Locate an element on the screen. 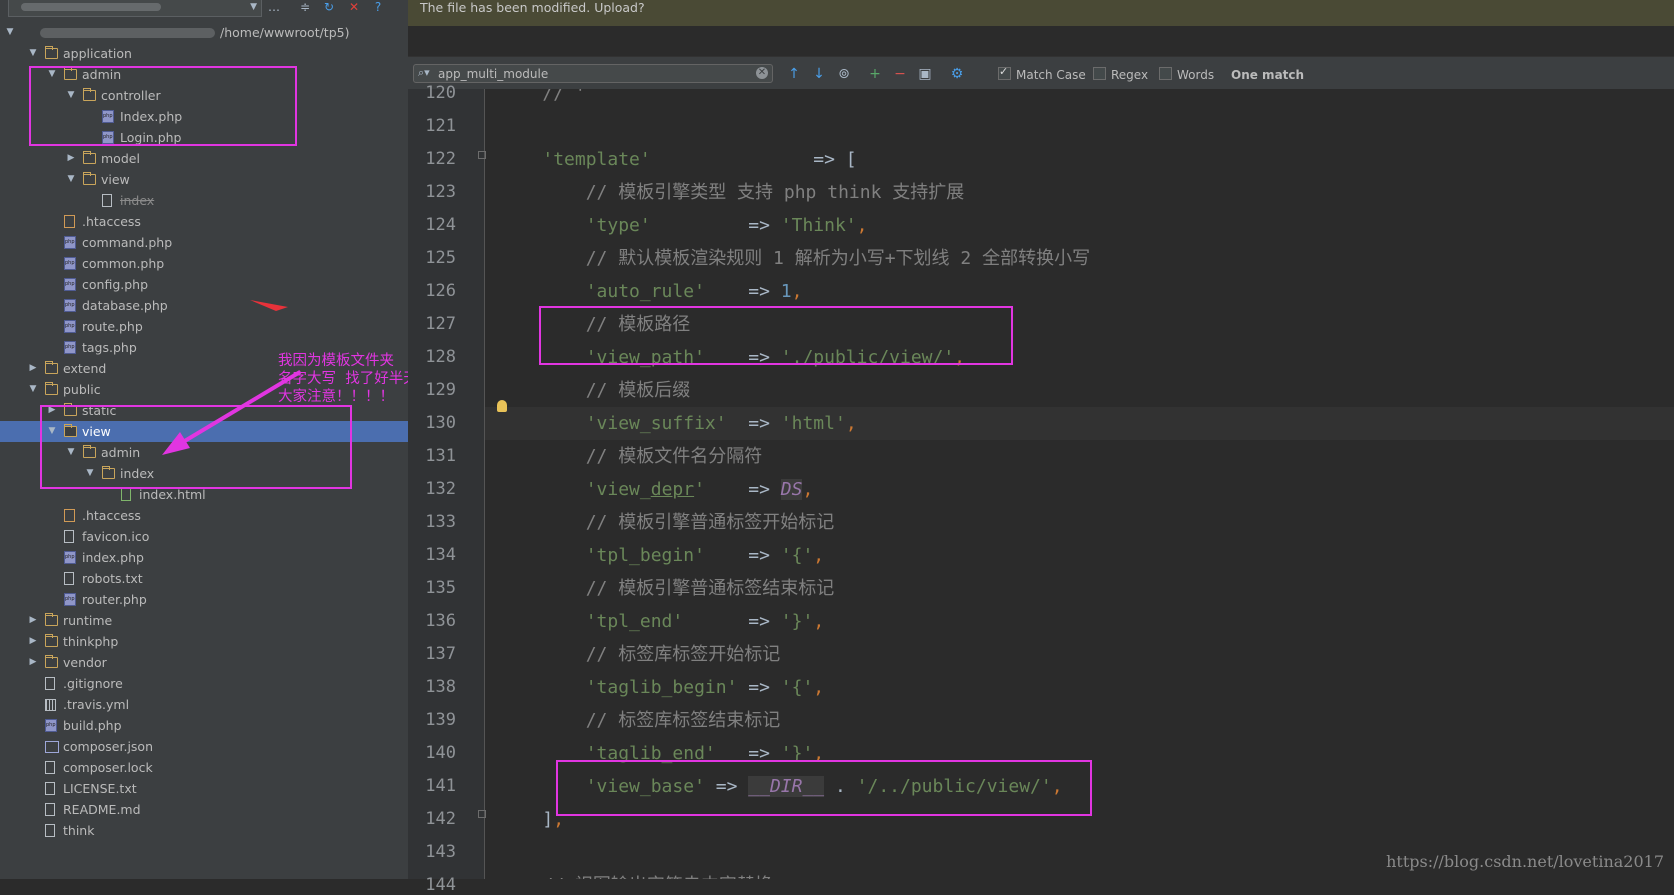 The width and height of the screenshot is (1674, 895). code-line: 'template' => [ is located at coordinates (677, 159).